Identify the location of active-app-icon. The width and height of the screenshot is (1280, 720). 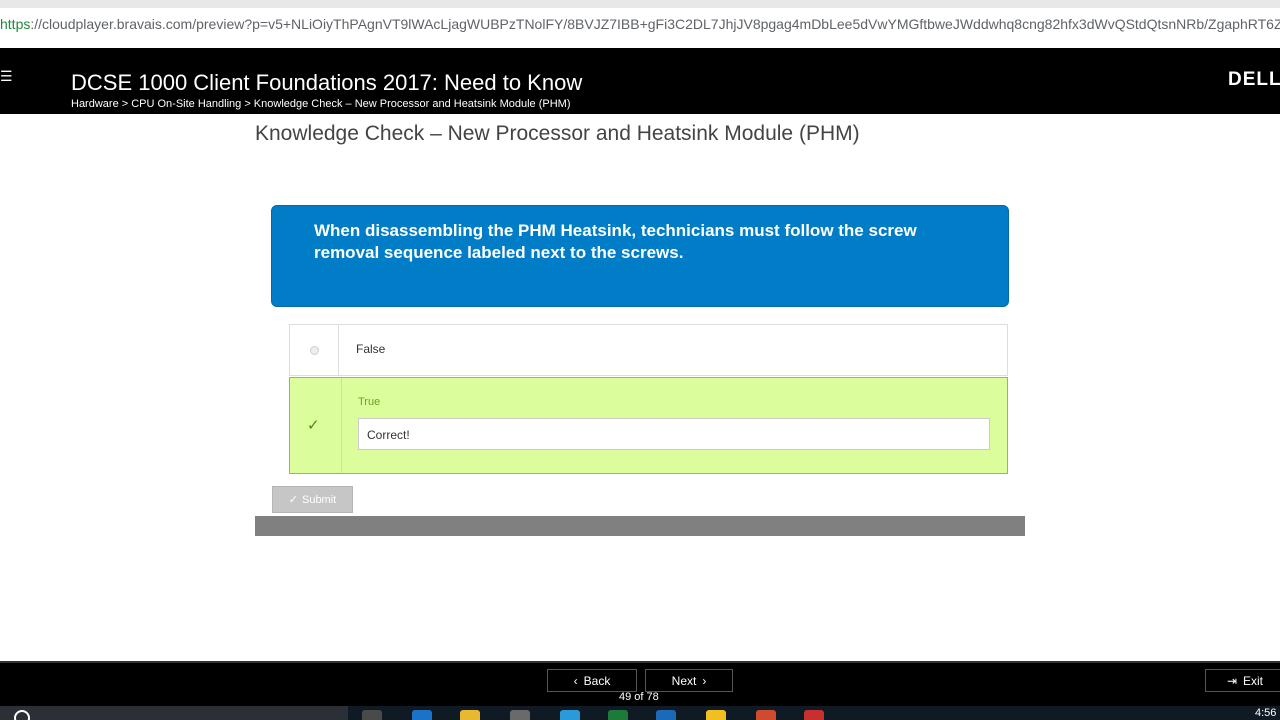
(716, 715).